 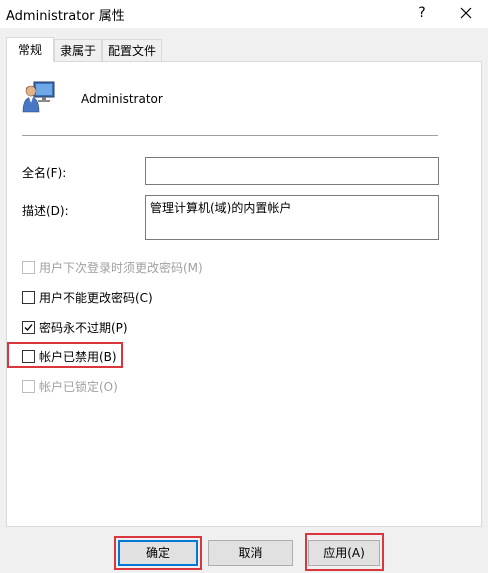 What do you see at coordinates (344, 553) in the screenshot?
I see `apply-button: 应用(A)` at bounding box center [344, 553].